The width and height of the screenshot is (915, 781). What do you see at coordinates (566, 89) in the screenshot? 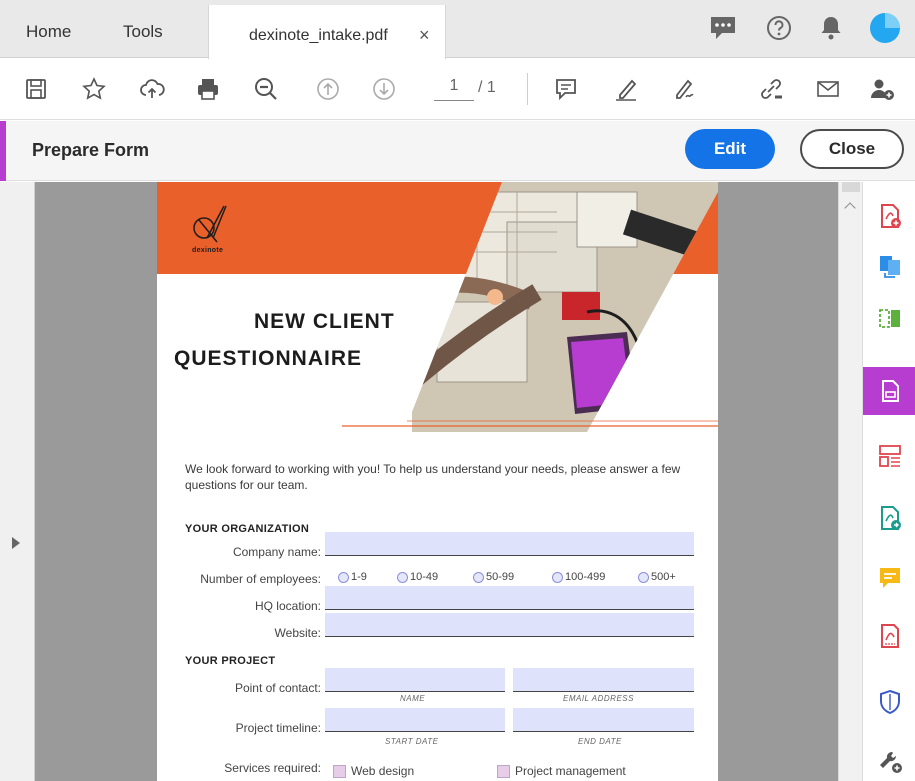
I see `comment-note-icon` at bounding box center [566, 89].